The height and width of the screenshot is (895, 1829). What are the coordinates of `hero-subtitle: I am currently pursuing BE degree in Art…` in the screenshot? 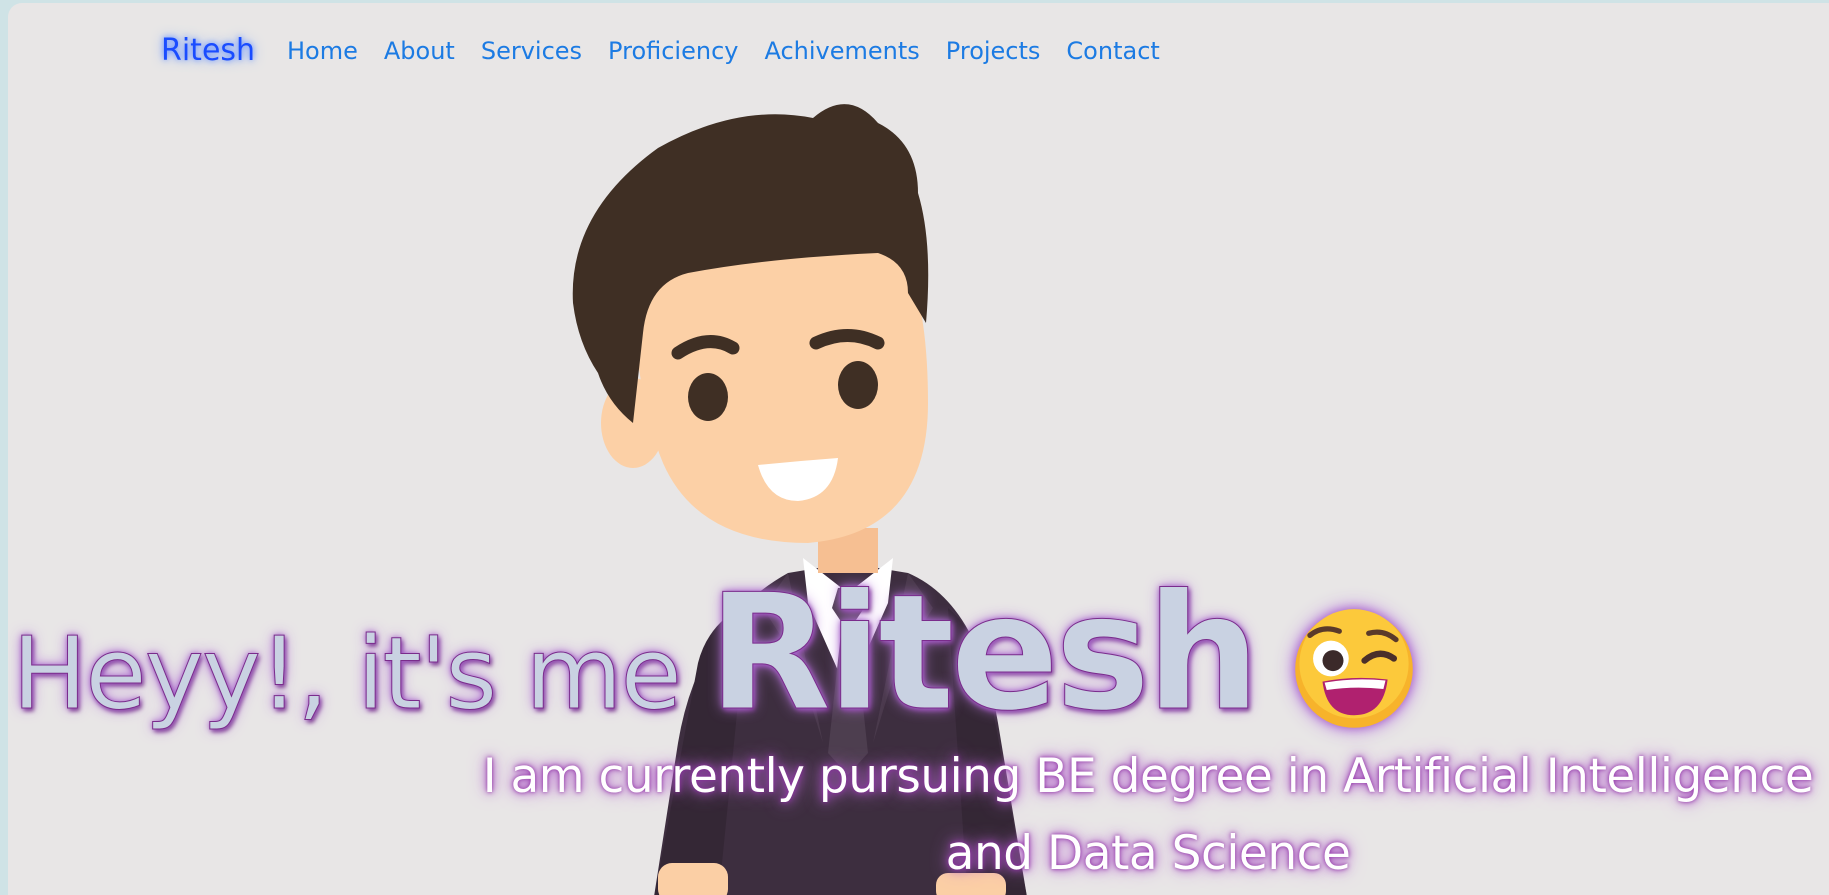 It's located at (1148, 815).